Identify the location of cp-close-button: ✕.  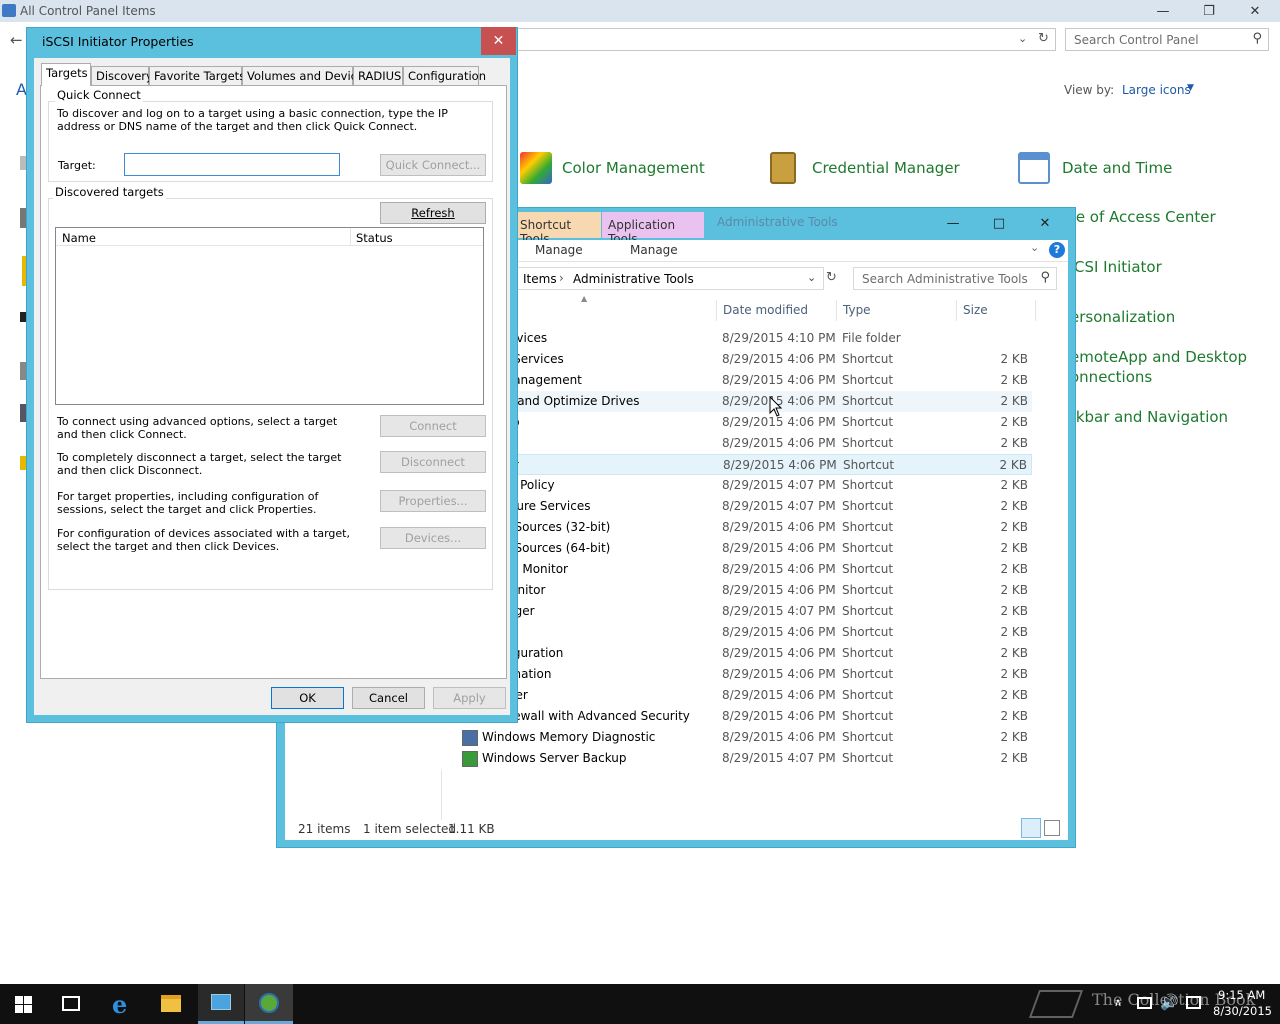
(1255, 11).